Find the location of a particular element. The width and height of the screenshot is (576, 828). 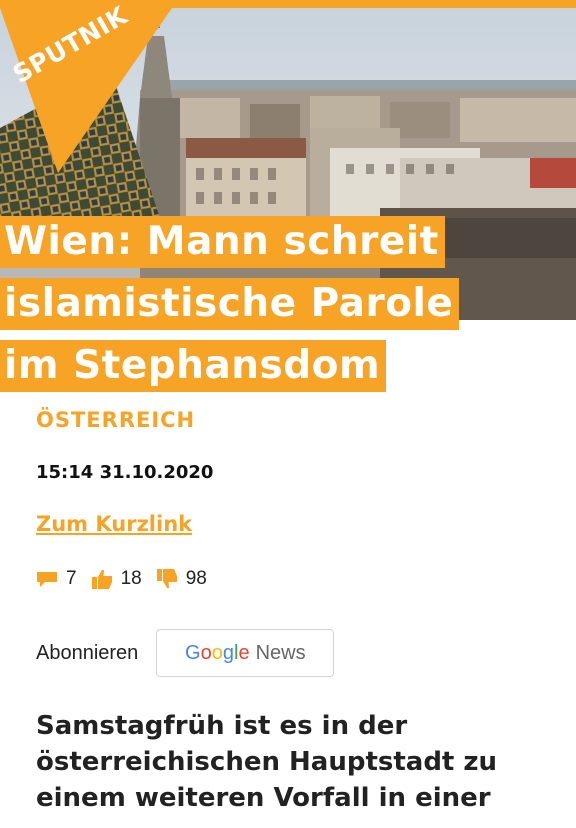

lead-line-1: Samstagfrüh ist es in der is located at coordinates (222, 726).